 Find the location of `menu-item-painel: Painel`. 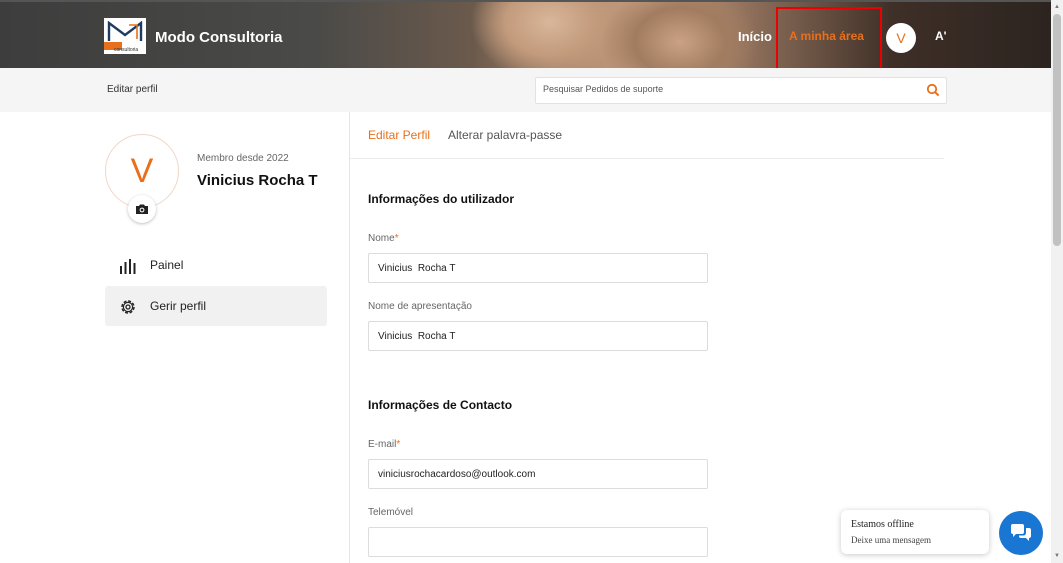

menu-item-painel: Painel is located at coordinates (216, 265).